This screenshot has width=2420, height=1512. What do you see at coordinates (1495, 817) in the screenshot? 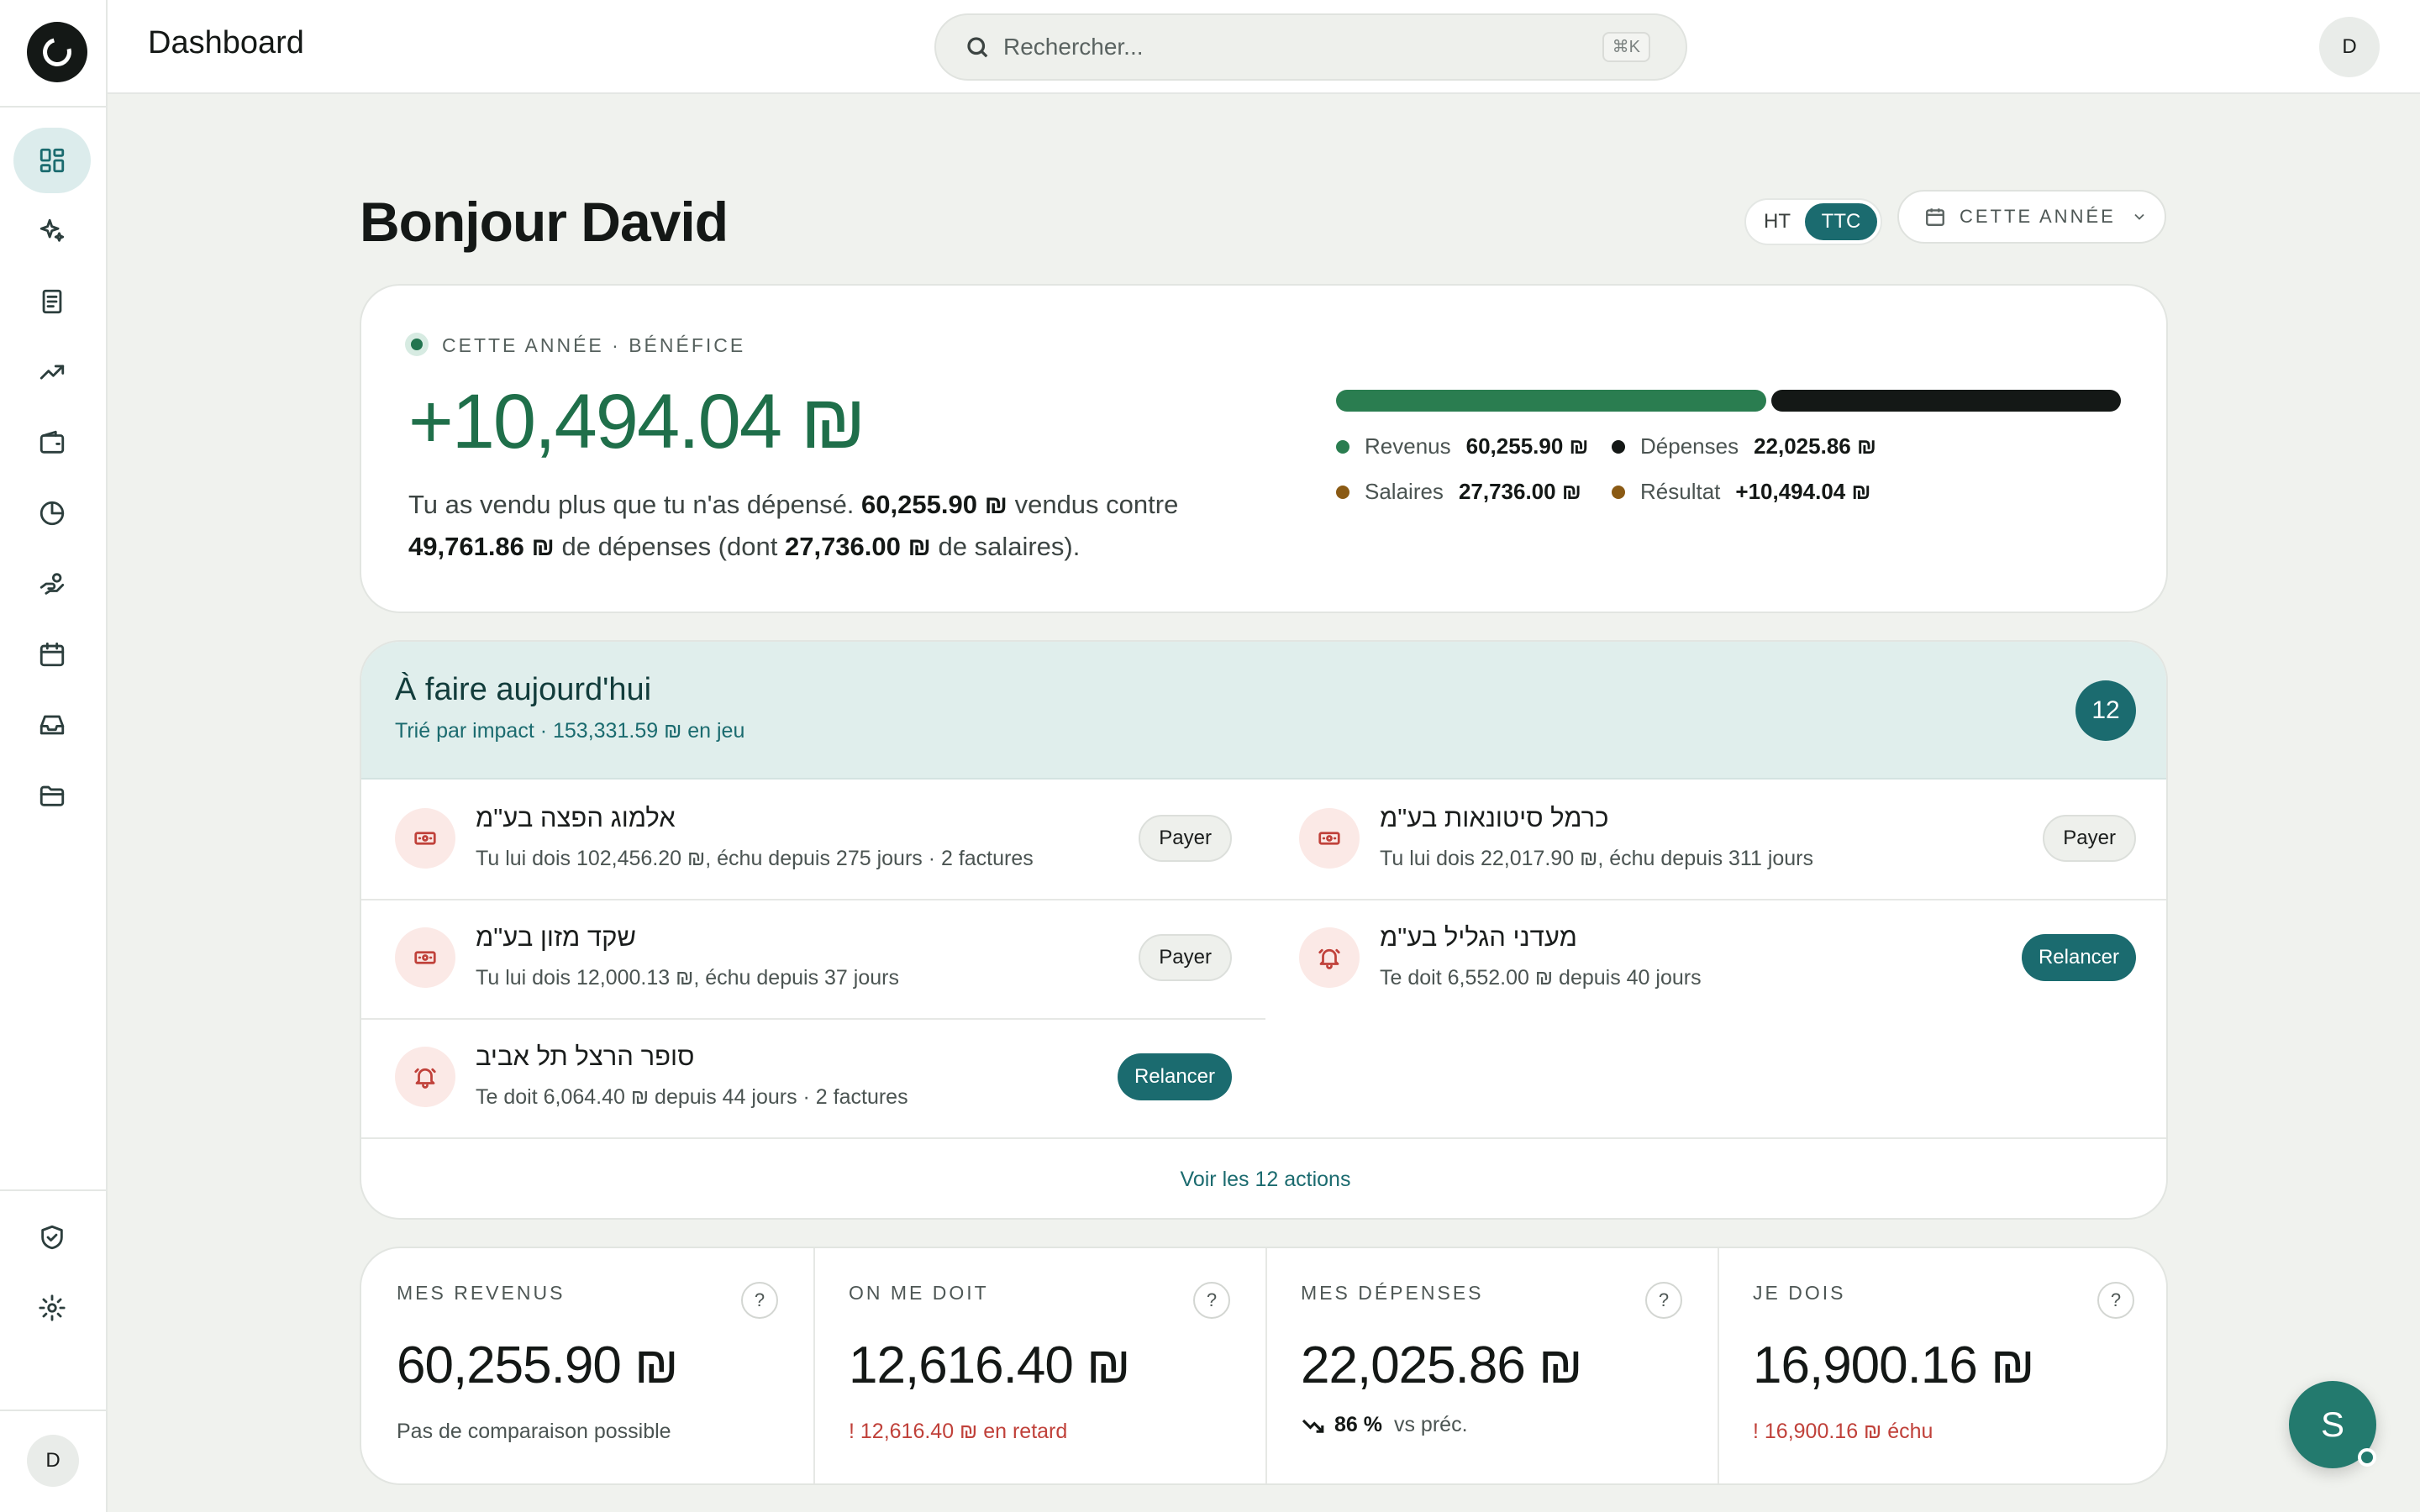
I see `task-counterparty: כרמל סיטונאות בע"מ` at bounding box center [1495, 817].